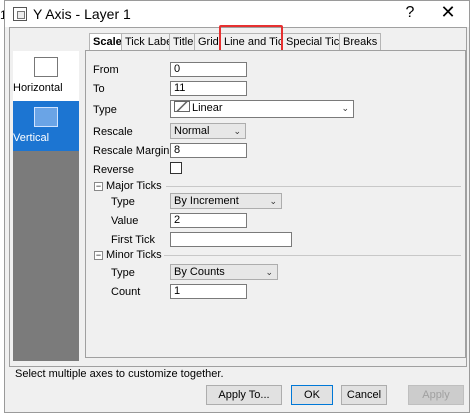 This screenshot has height=413, width=474. What do you see at coordinates (113, 170) in the screenshot?
I see `reverse-label: Reverse` at bounding box center [113, 170].